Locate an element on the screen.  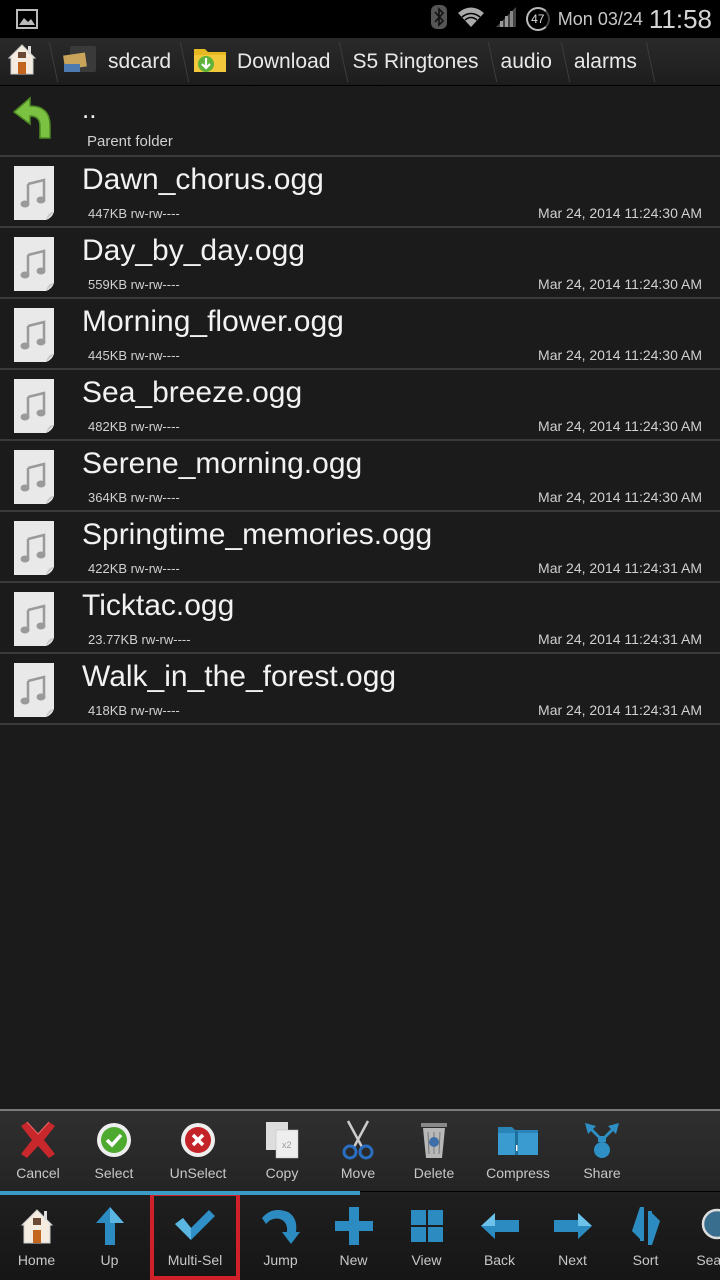
share-icon is located at coordinates (602, 1140).